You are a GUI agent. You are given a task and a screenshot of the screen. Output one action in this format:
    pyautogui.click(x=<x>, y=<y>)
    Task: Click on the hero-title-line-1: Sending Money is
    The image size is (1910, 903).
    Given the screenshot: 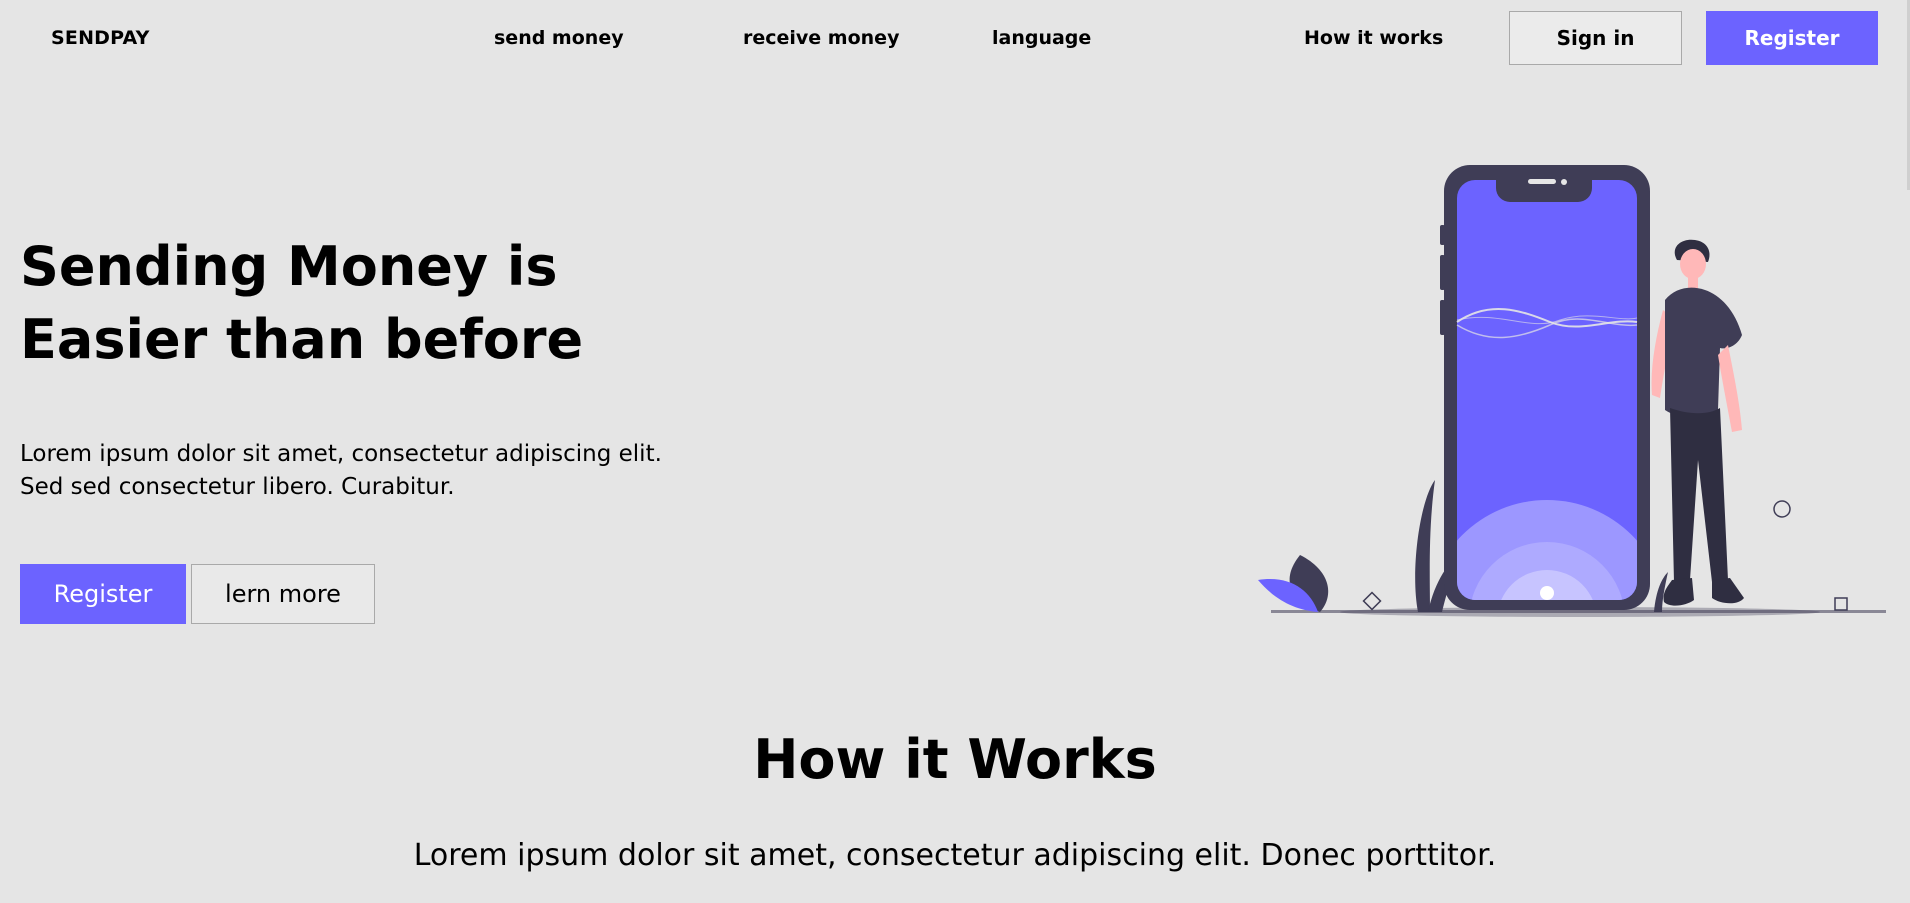 What is the action you would take?
    pyautogui.click(x=289, y=266)
    